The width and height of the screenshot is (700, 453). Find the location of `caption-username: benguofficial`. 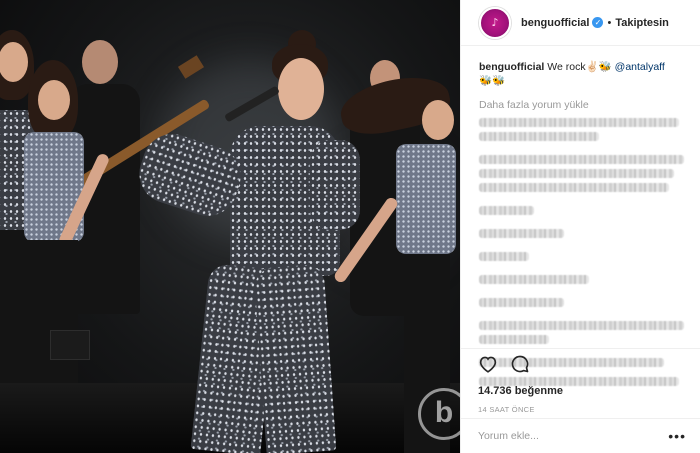

caption-username: benguofficial is located at coordinates (511, 67).